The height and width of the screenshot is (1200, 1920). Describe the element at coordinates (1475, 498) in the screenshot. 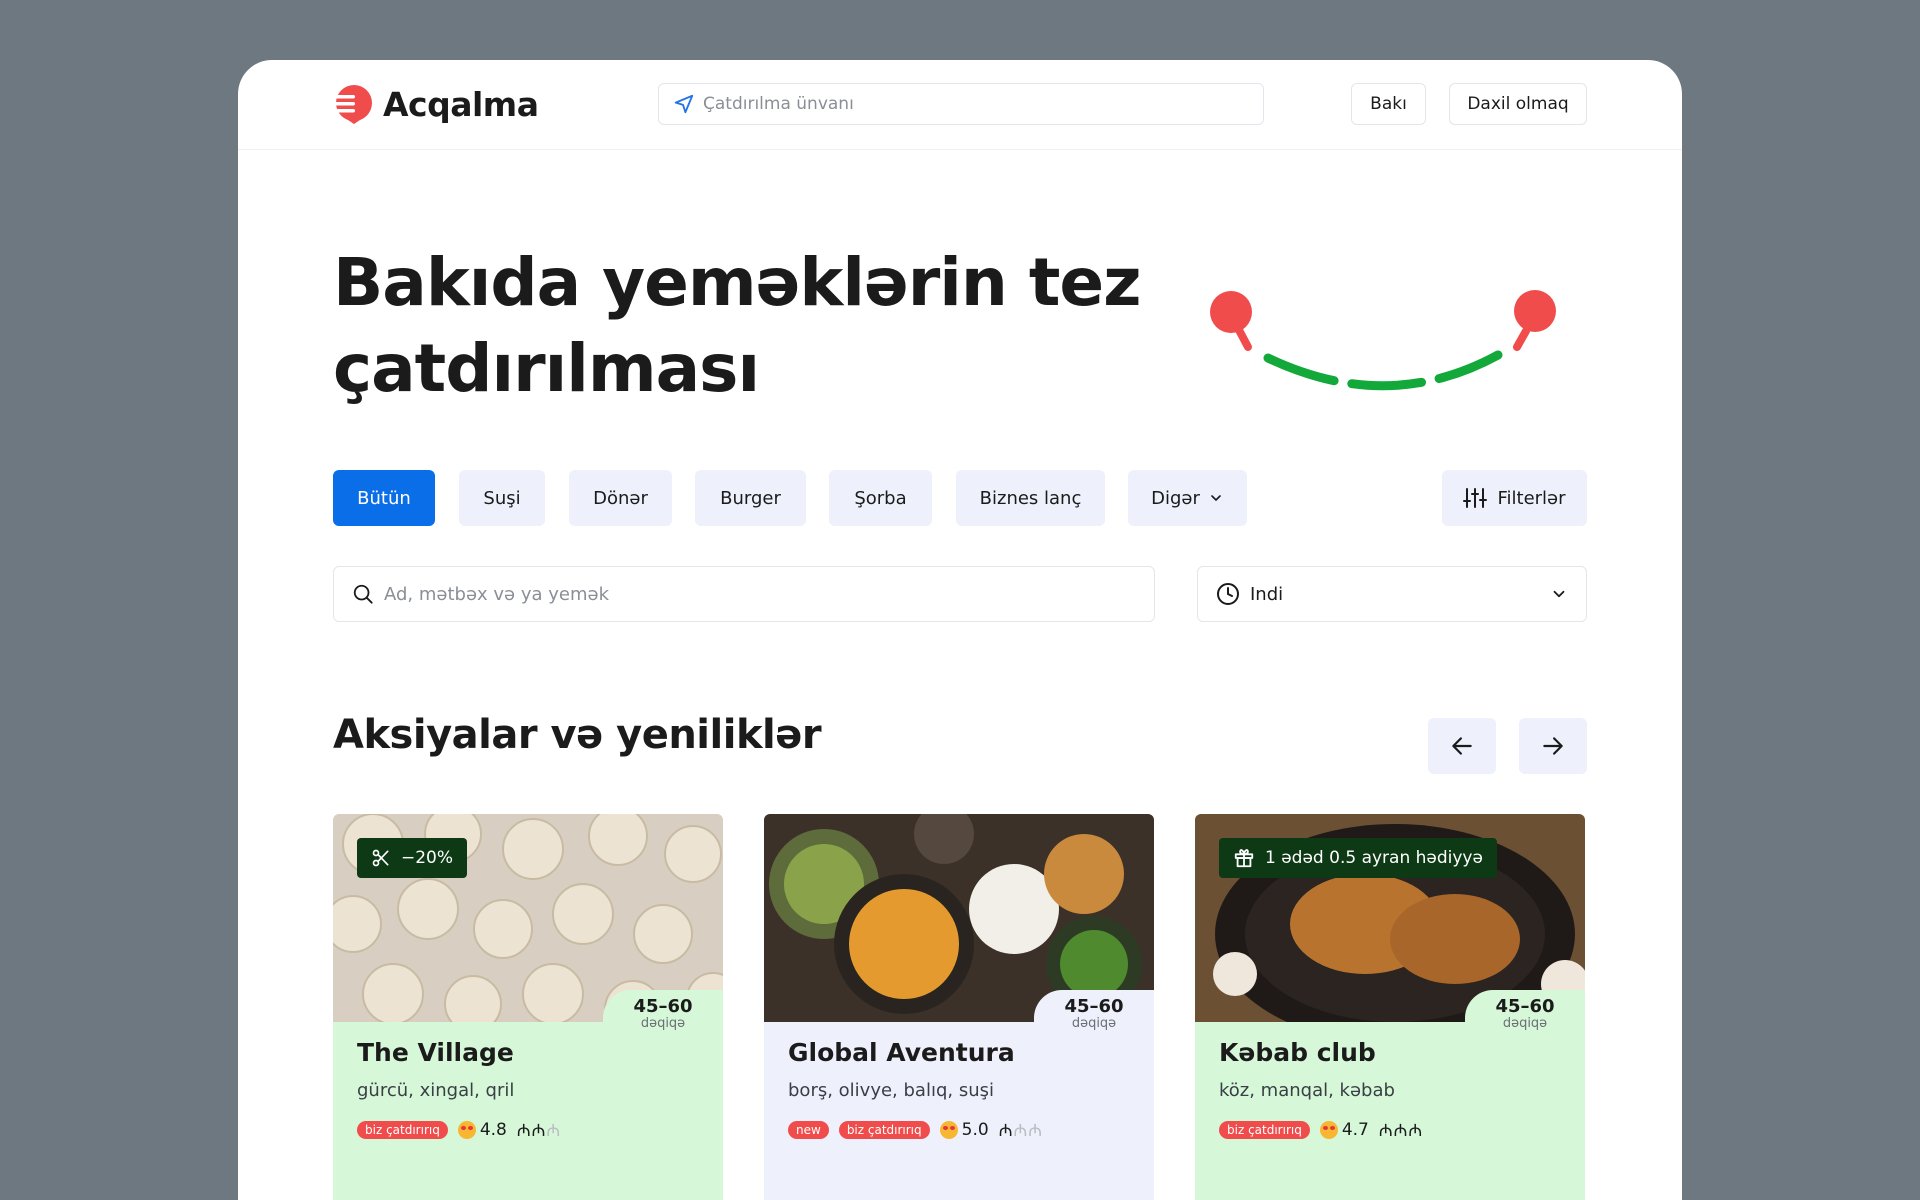

I see `sliders-icon` at that location.